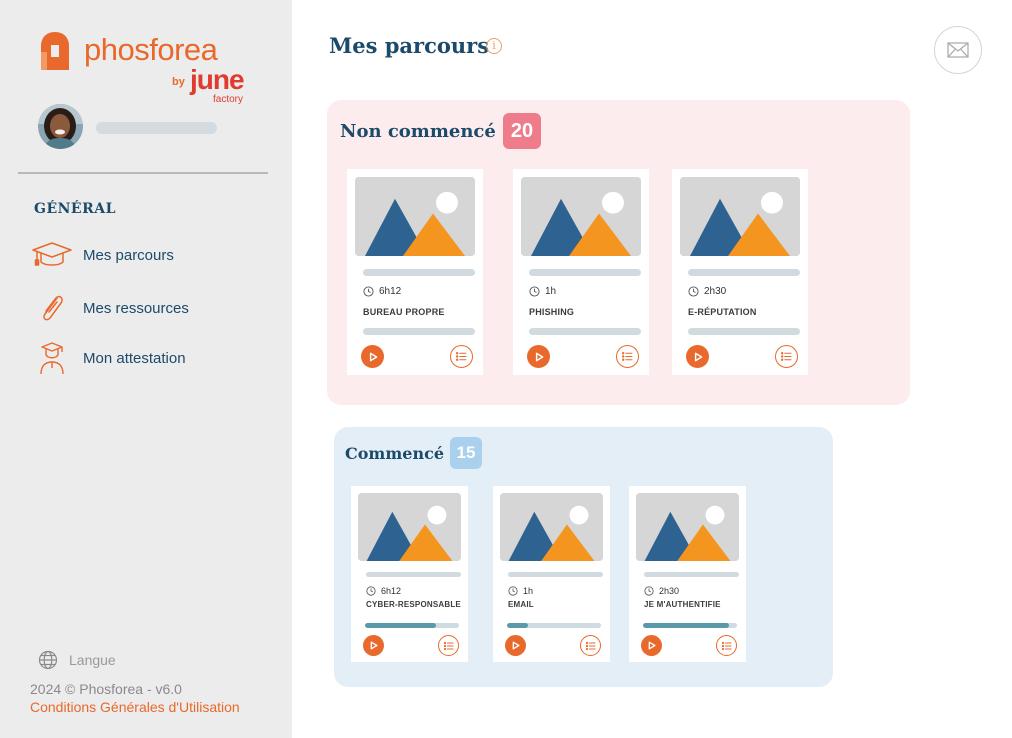 The image size is (1012, 738). Describe the element at coordinates (552, 312) in the screenshot. I see `course-title: PHISHING` at that location.